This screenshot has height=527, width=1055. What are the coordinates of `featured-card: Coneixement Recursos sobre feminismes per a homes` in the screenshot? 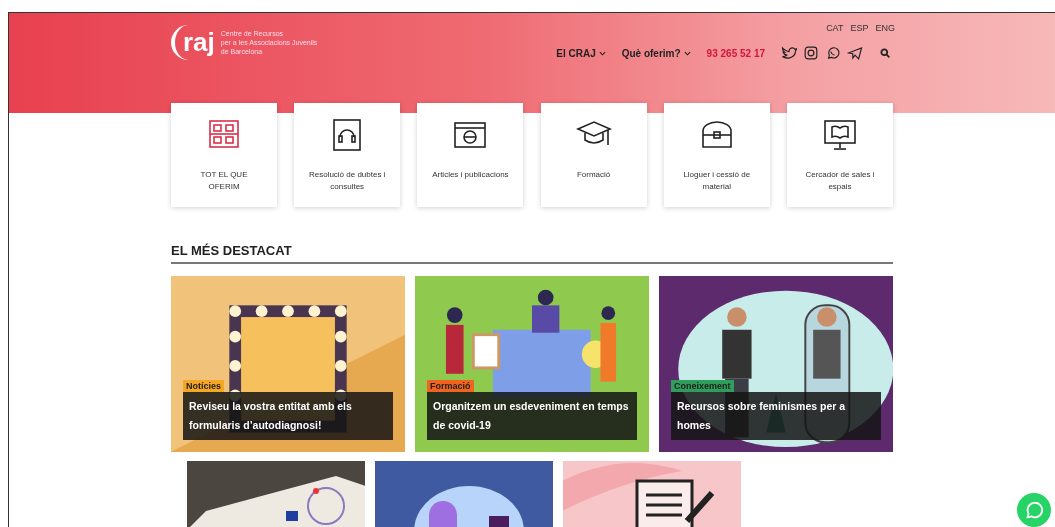 It's located at (776, 364).